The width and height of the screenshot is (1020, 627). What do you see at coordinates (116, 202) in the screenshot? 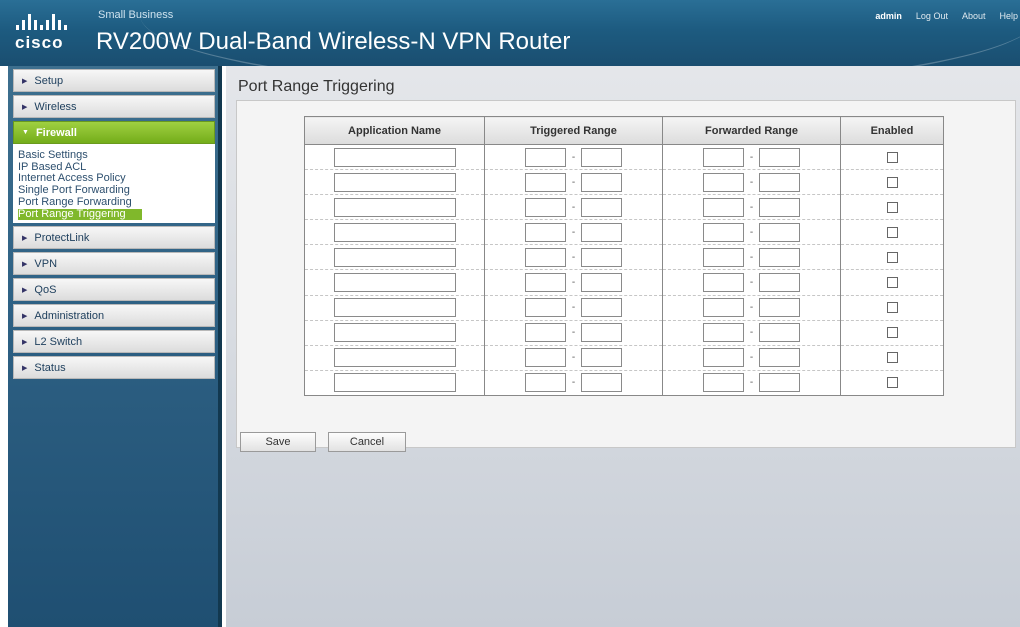
I see `subnav-port-range-forwarding: Port Range Forwarding` at bounding box center [116, 202].